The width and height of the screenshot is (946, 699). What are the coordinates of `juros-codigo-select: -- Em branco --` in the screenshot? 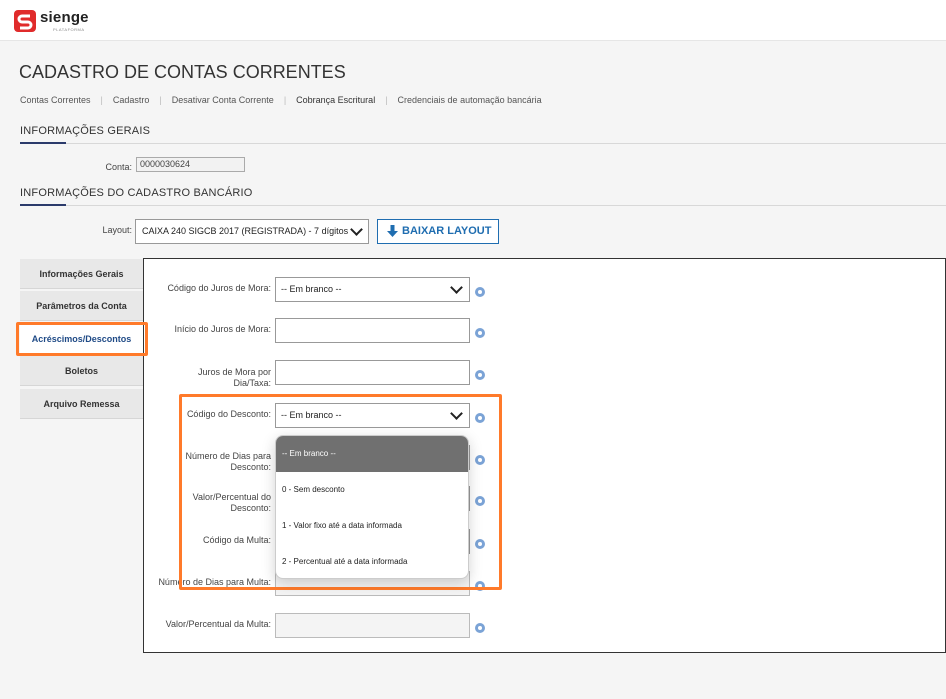 It's located at (372, 289).